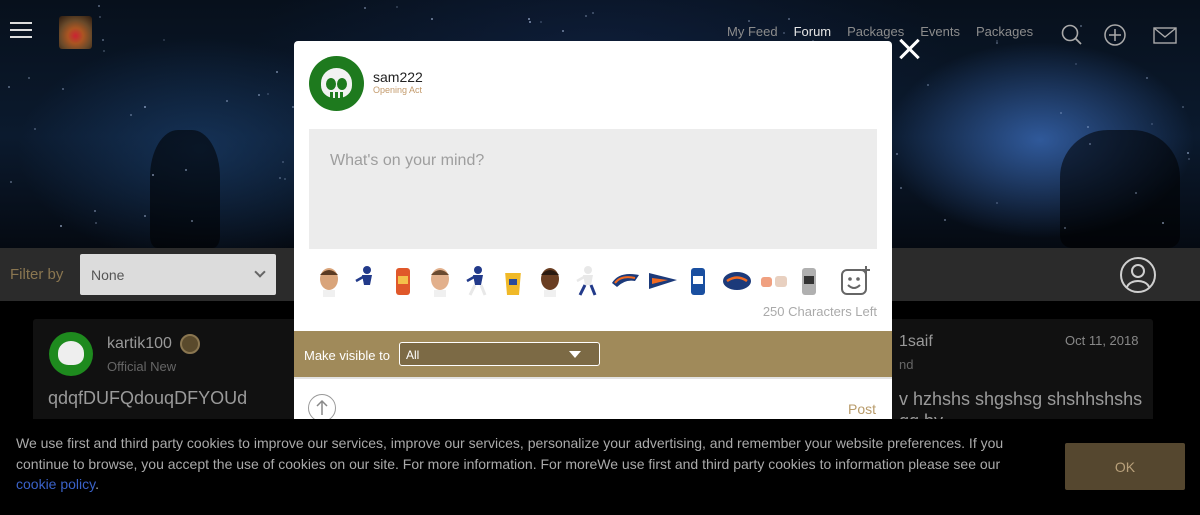  I want to click on nav-events: Events, so click(940, 31).